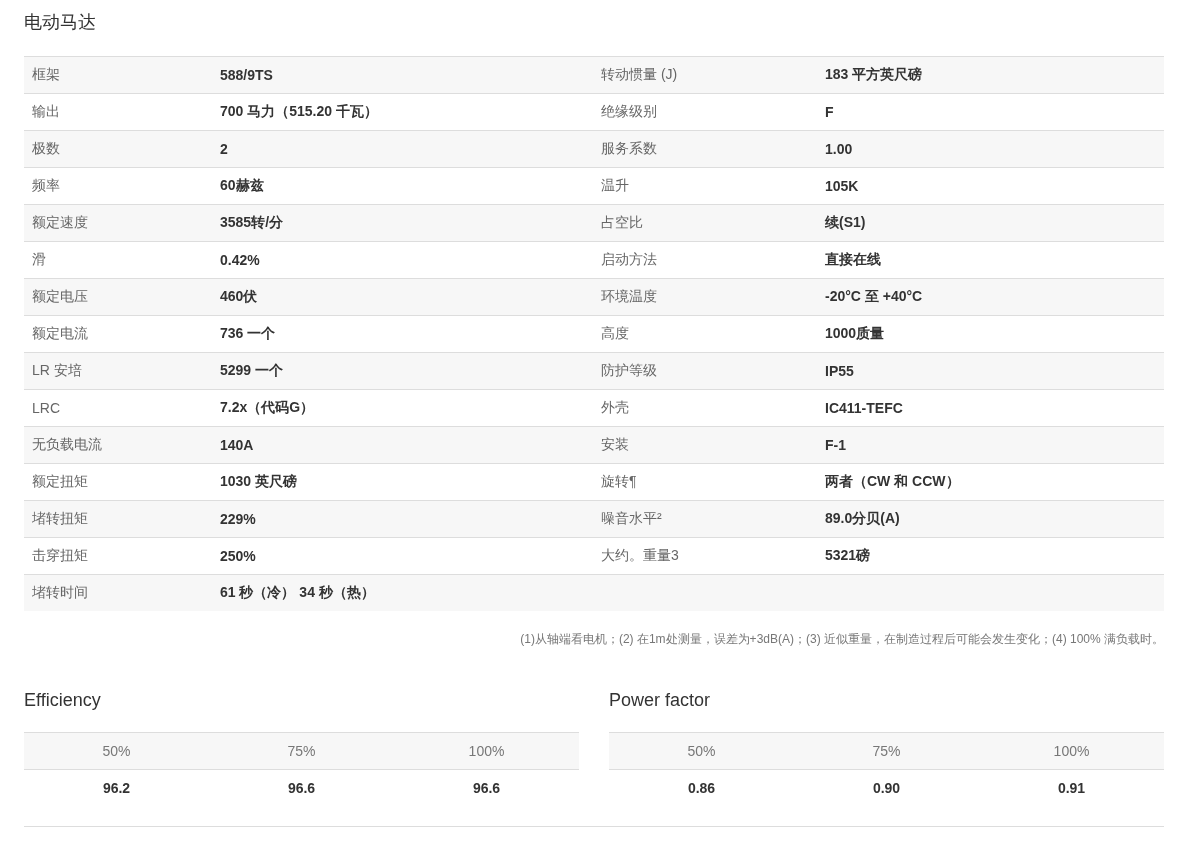 The width and height of the screenshot is (1182, 841). Describe the element at coordinates (842, 186) in the screenshot. I see `spec-value: 105K` at that location.